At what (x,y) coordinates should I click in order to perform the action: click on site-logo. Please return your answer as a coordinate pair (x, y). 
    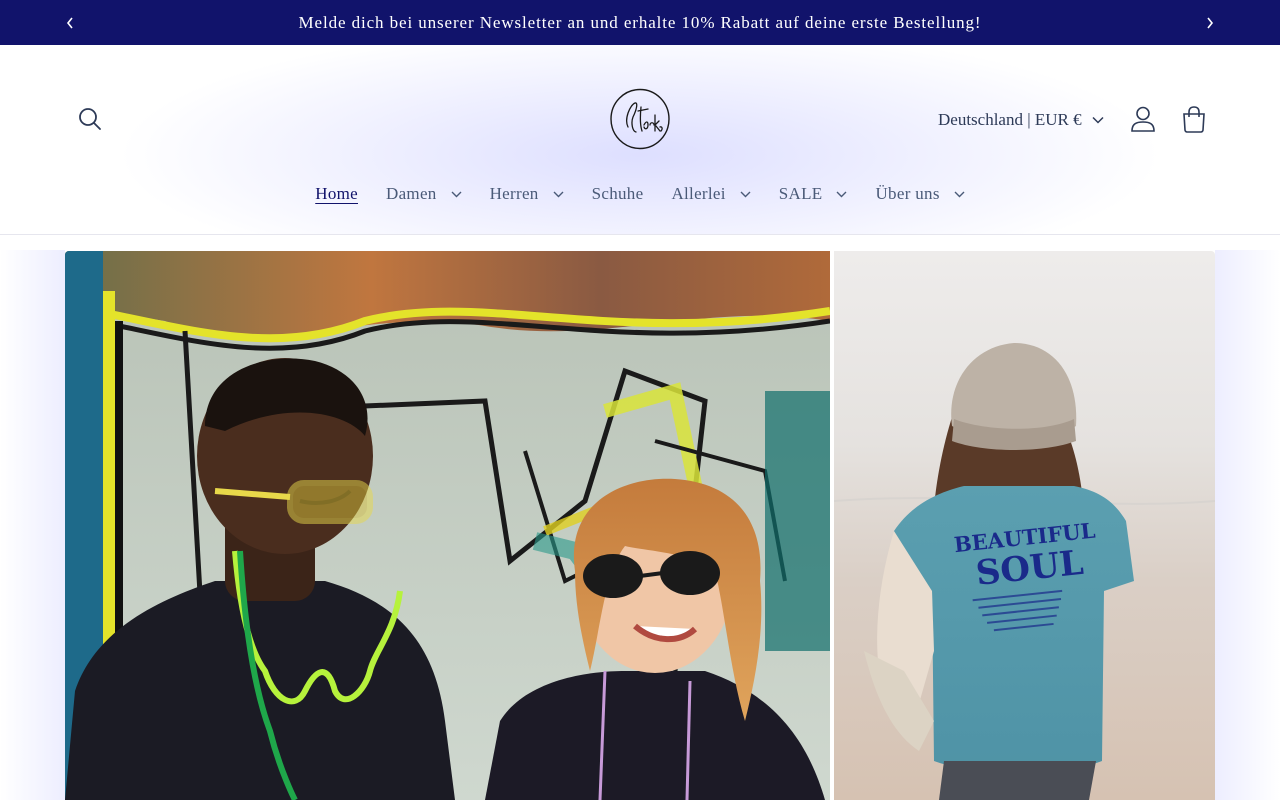
    Looking at the image, I should click on (640, 119).